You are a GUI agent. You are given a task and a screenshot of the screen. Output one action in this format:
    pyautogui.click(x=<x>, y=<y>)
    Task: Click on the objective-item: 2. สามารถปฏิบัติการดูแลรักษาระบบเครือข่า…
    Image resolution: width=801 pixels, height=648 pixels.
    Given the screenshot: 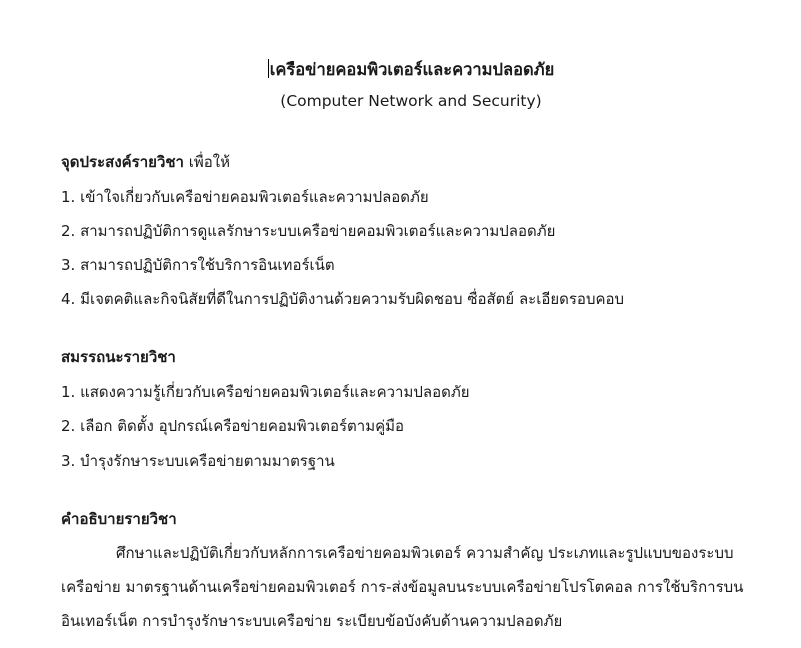 What is the action you would take?
    pyautogui.click(x=308, y=231)
    